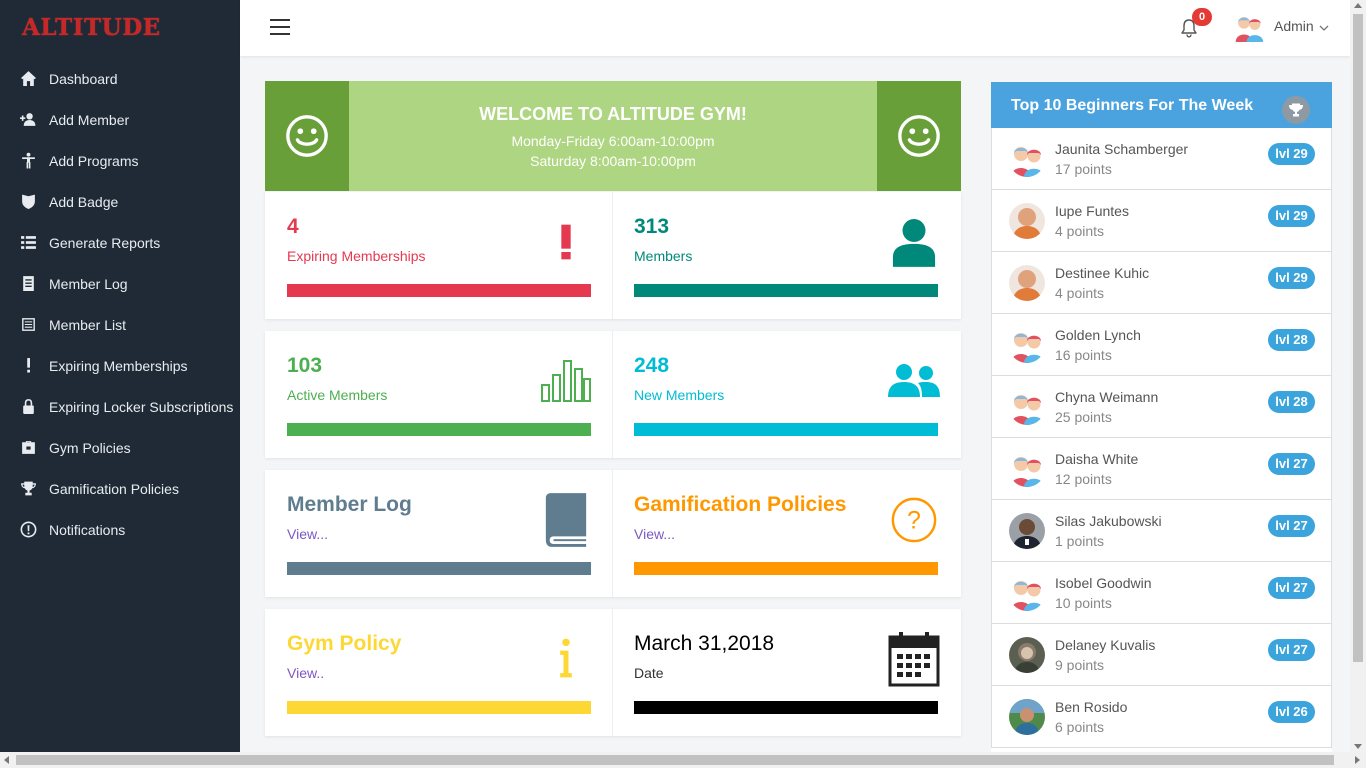 The height and width of the screenshot is (768, 1366). What do you see at coordinates (1083, 479) in the screenshot?
I see `member-points: 12 points` at bounding box center [1083, 479].